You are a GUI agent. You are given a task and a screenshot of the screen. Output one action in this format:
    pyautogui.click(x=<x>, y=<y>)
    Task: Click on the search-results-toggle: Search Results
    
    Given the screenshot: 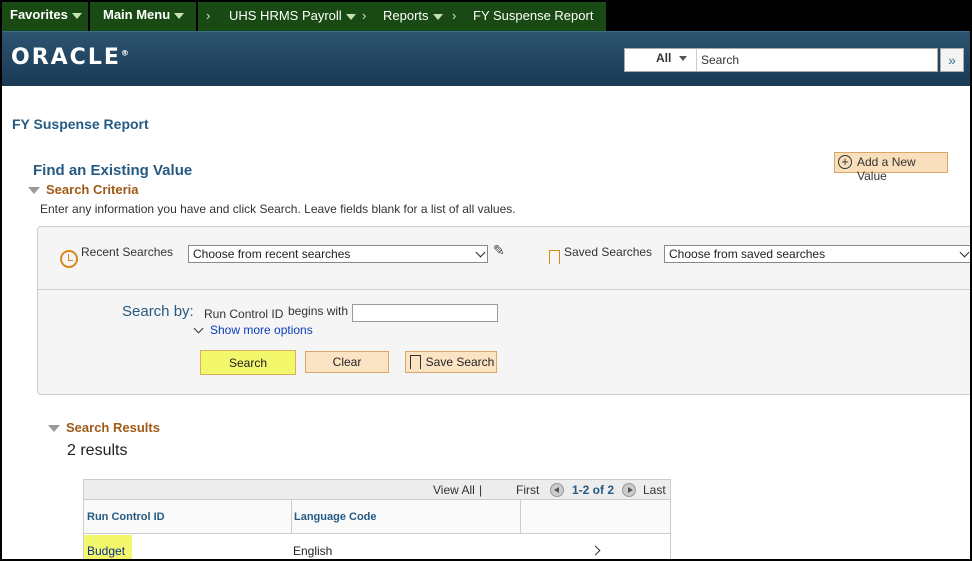 What is the action you would take?
    pyautogui.click(x=104, y=427)
    